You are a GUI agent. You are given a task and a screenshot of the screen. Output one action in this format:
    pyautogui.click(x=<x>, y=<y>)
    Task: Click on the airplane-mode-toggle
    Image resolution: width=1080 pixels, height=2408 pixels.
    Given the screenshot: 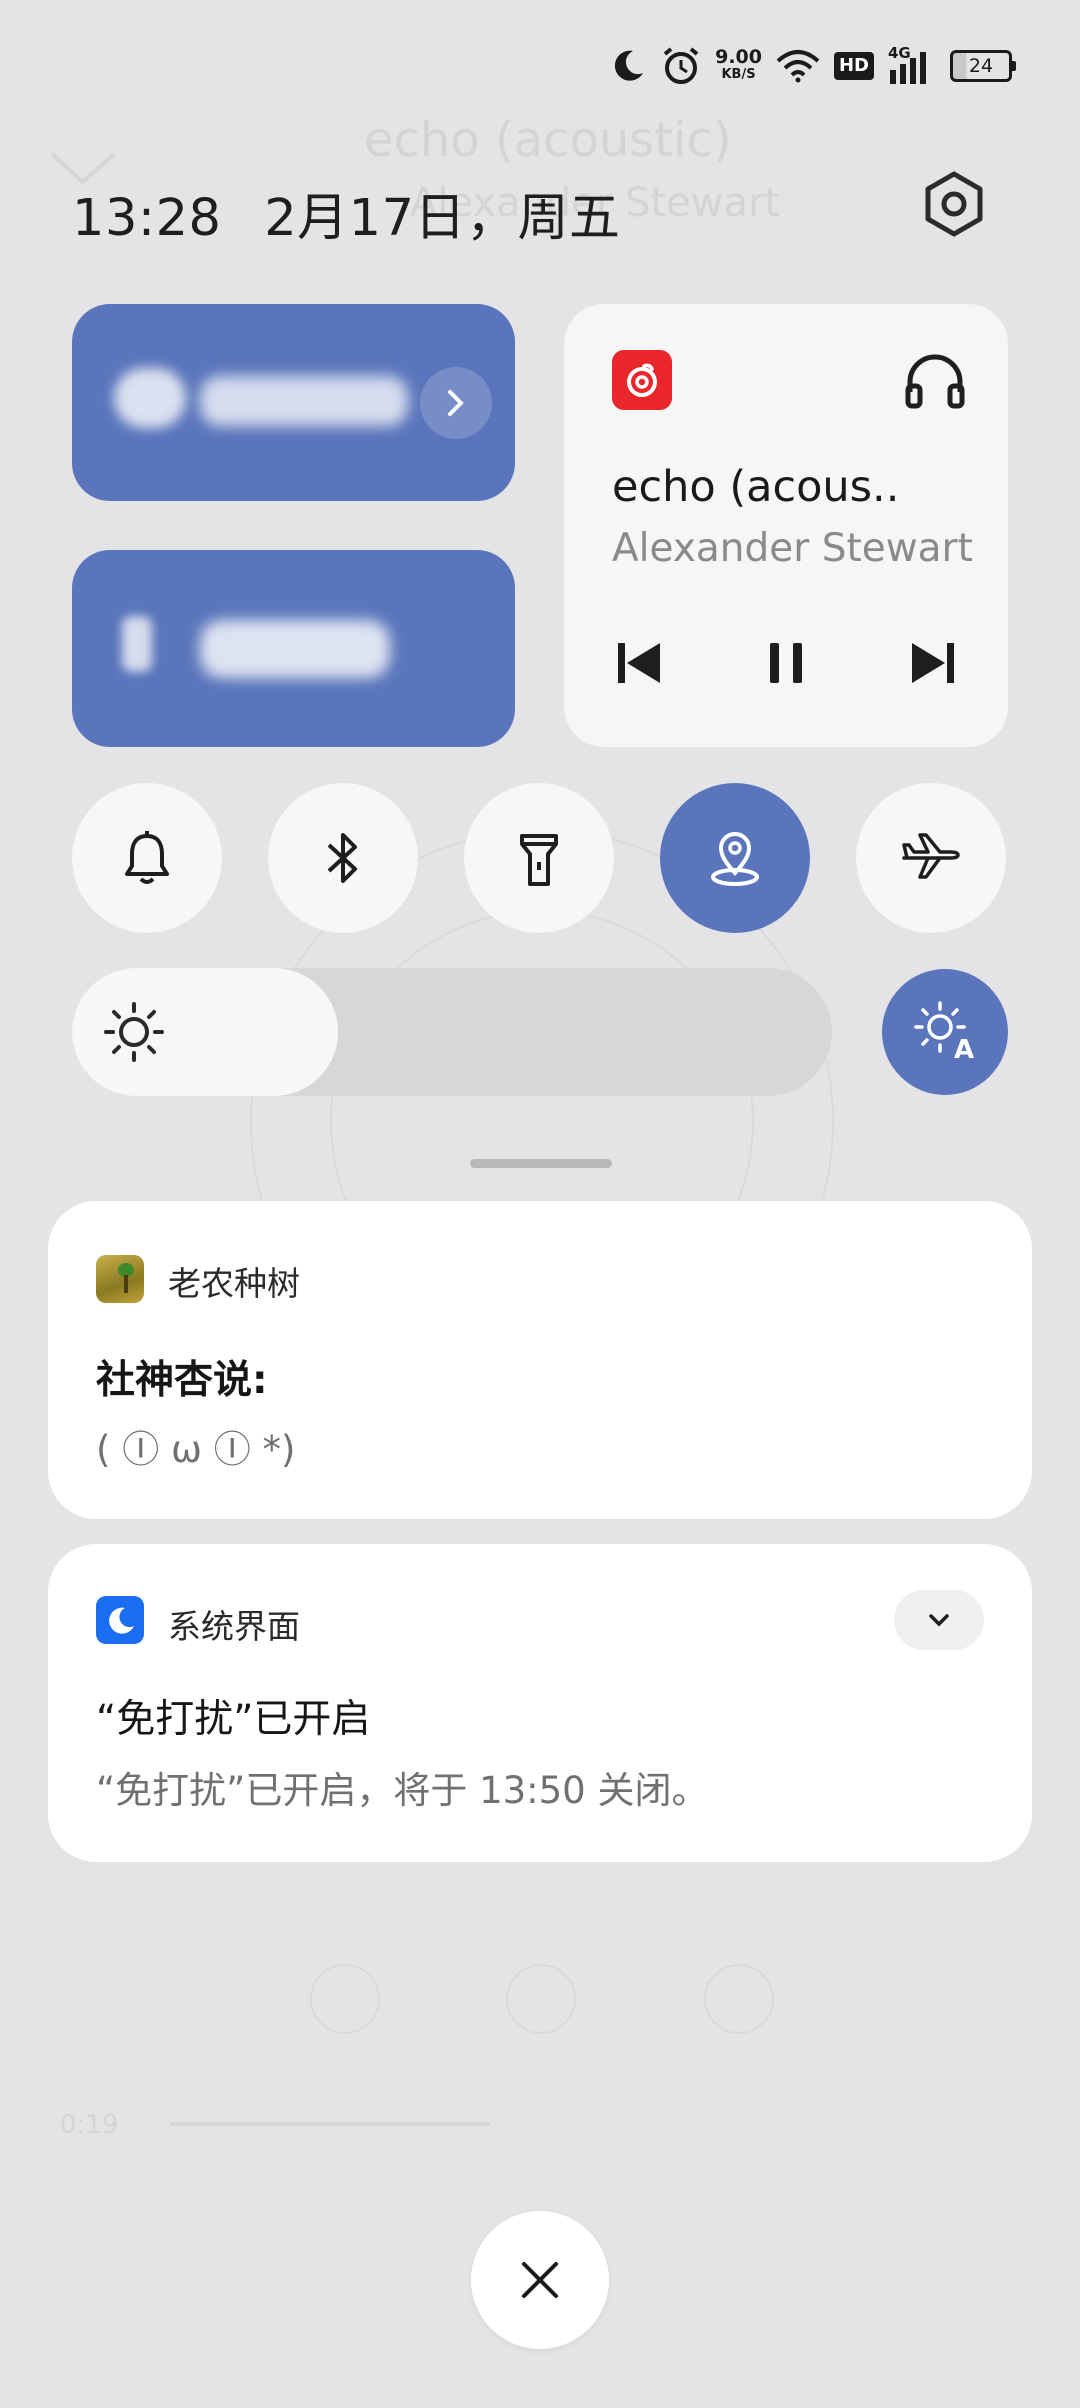 What is the action you would take?
    pyautogui.click(x=931, y=858)
    